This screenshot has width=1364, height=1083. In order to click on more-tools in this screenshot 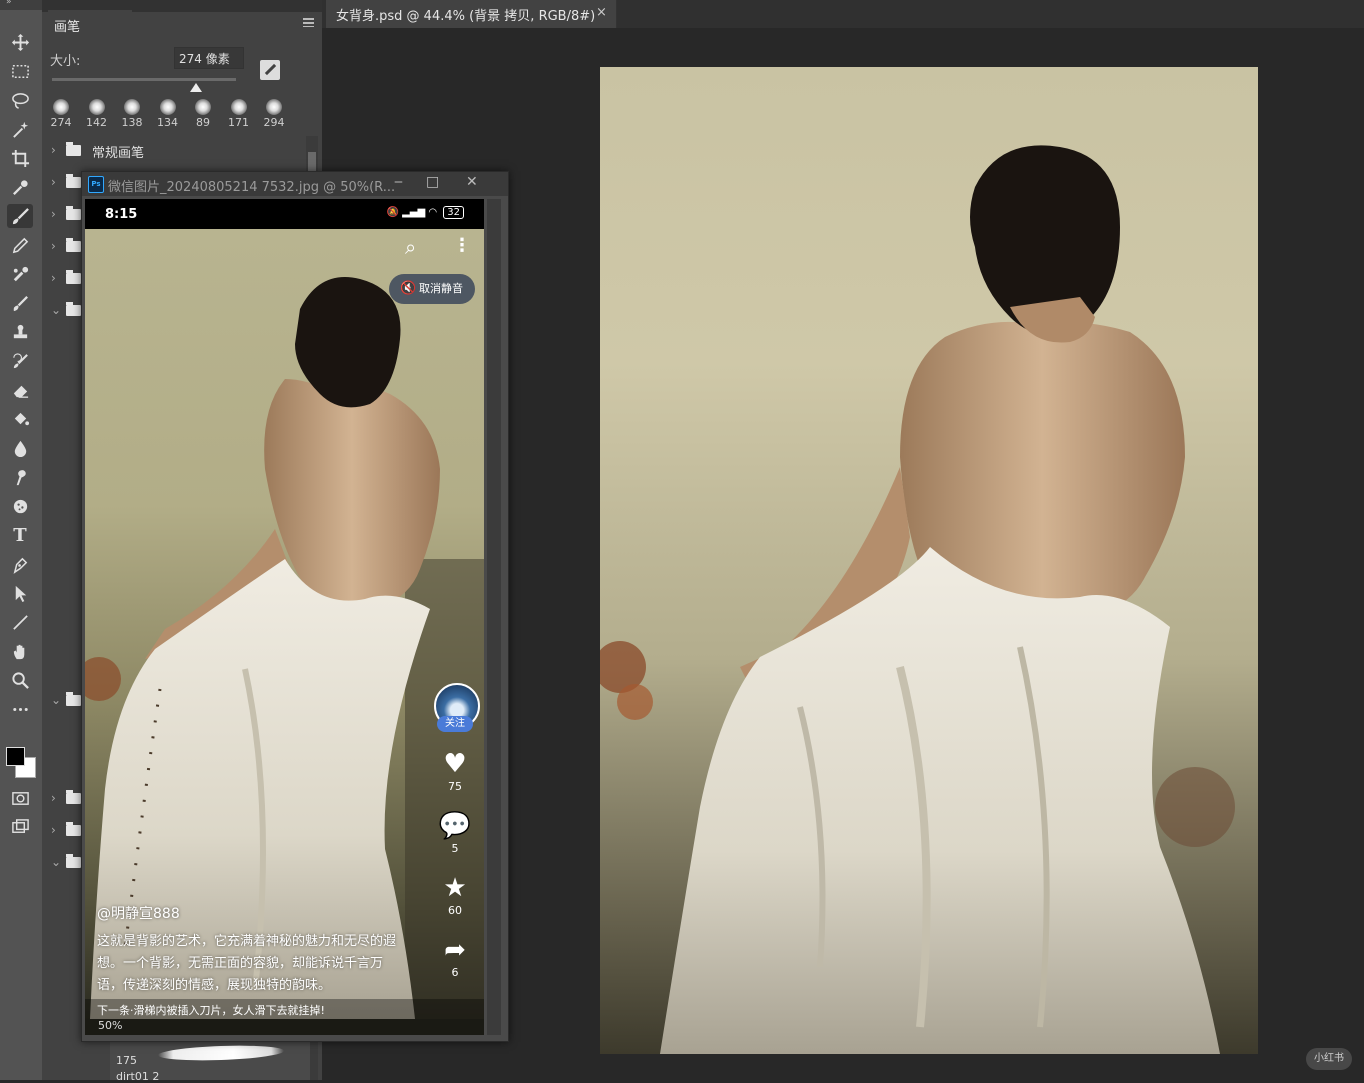, I will do `click(20, 709)`.